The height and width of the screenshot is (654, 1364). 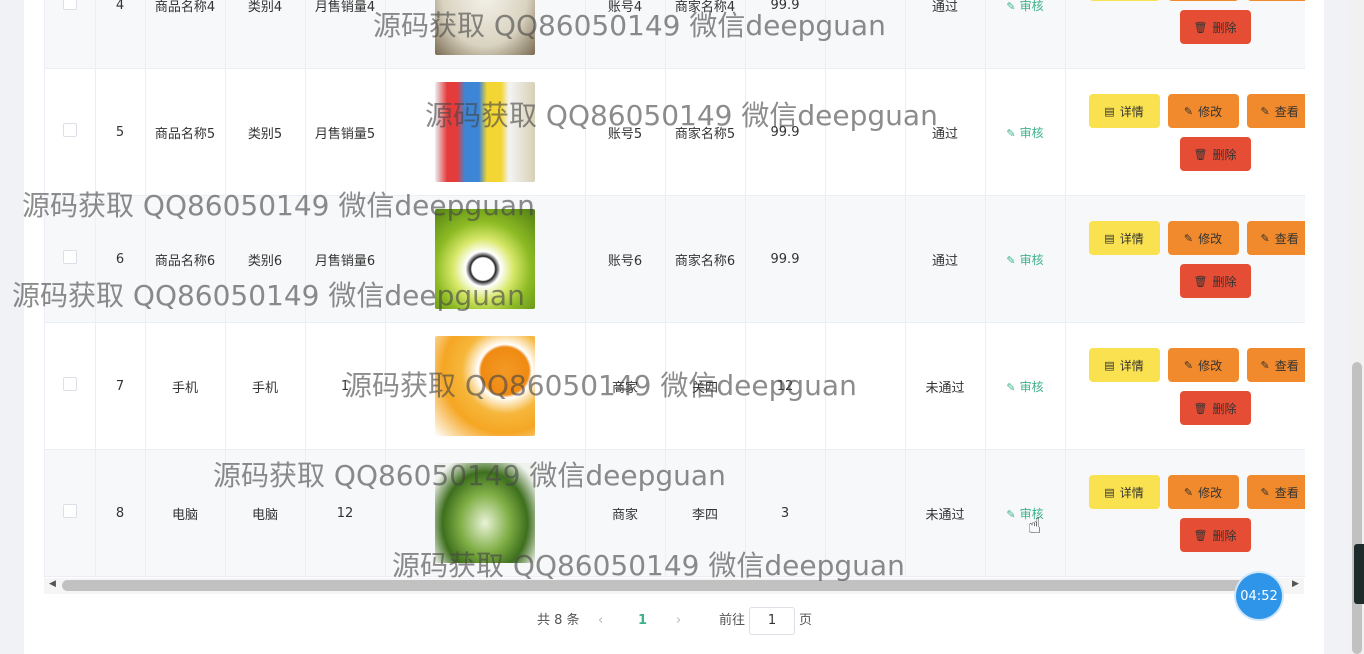 What do you see at coordinates (185, 386) in the screenshot?
I see `product-name: 手机` at bounding box center [185, 386].